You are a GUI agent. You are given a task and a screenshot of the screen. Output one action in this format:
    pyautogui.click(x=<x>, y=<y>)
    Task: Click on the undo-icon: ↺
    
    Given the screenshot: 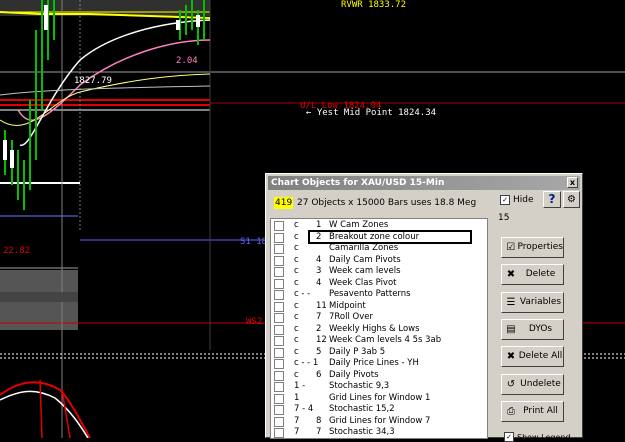 What is the action you would take?
    pyautogui.click(x=511, y=384)
    